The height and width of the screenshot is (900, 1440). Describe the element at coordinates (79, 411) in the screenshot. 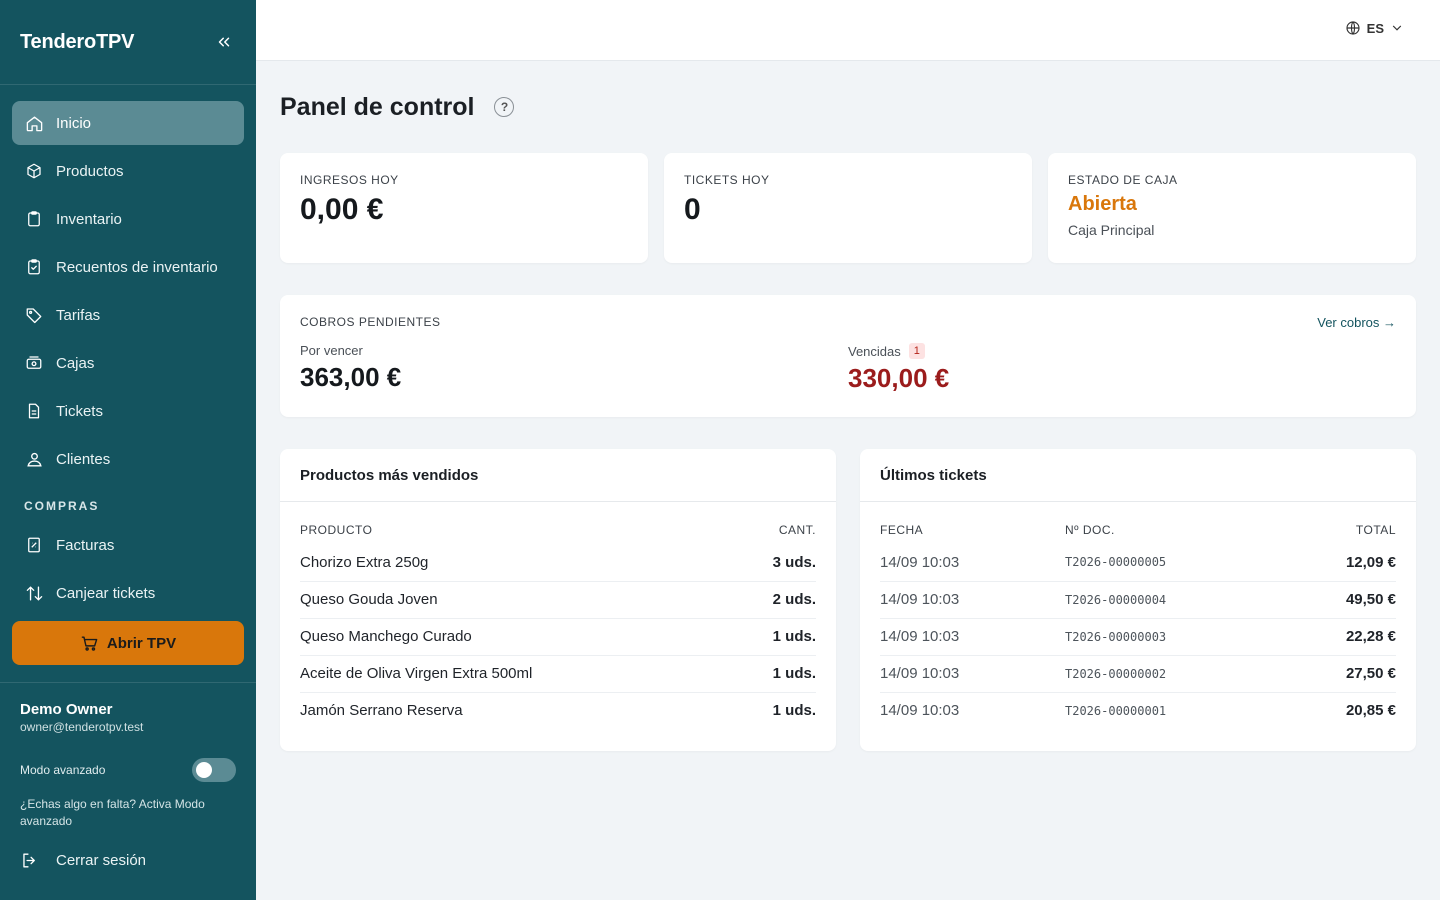

I see `sidebar-item-label: Tickets` at that location.